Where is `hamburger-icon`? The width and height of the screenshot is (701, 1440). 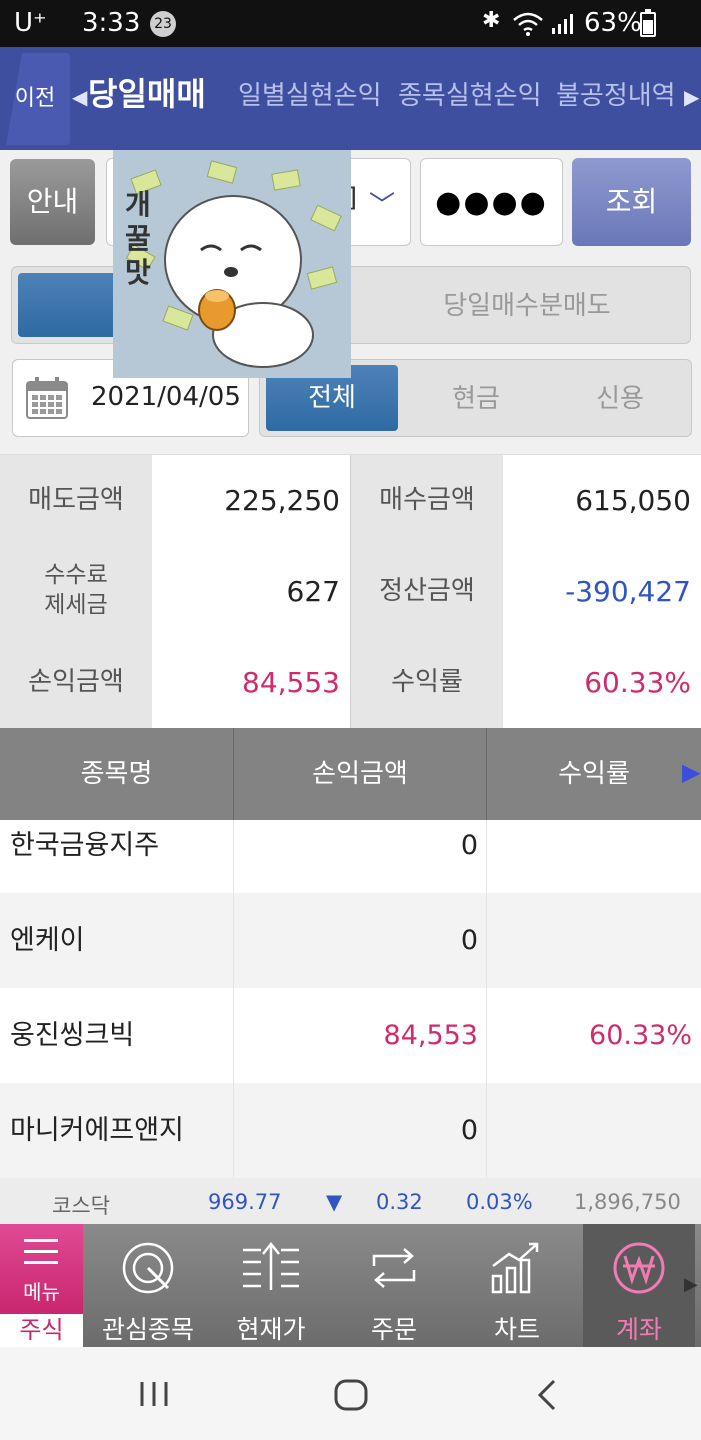 hamburger-icon is located at coordinates (41, 1251).